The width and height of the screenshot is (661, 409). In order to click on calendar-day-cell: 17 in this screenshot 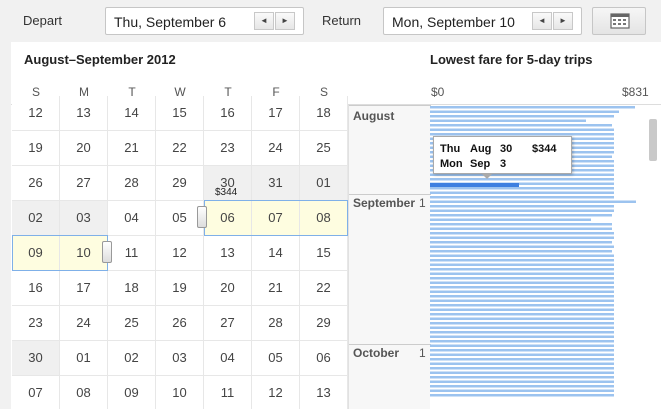, I will do `click(276, 113)`.